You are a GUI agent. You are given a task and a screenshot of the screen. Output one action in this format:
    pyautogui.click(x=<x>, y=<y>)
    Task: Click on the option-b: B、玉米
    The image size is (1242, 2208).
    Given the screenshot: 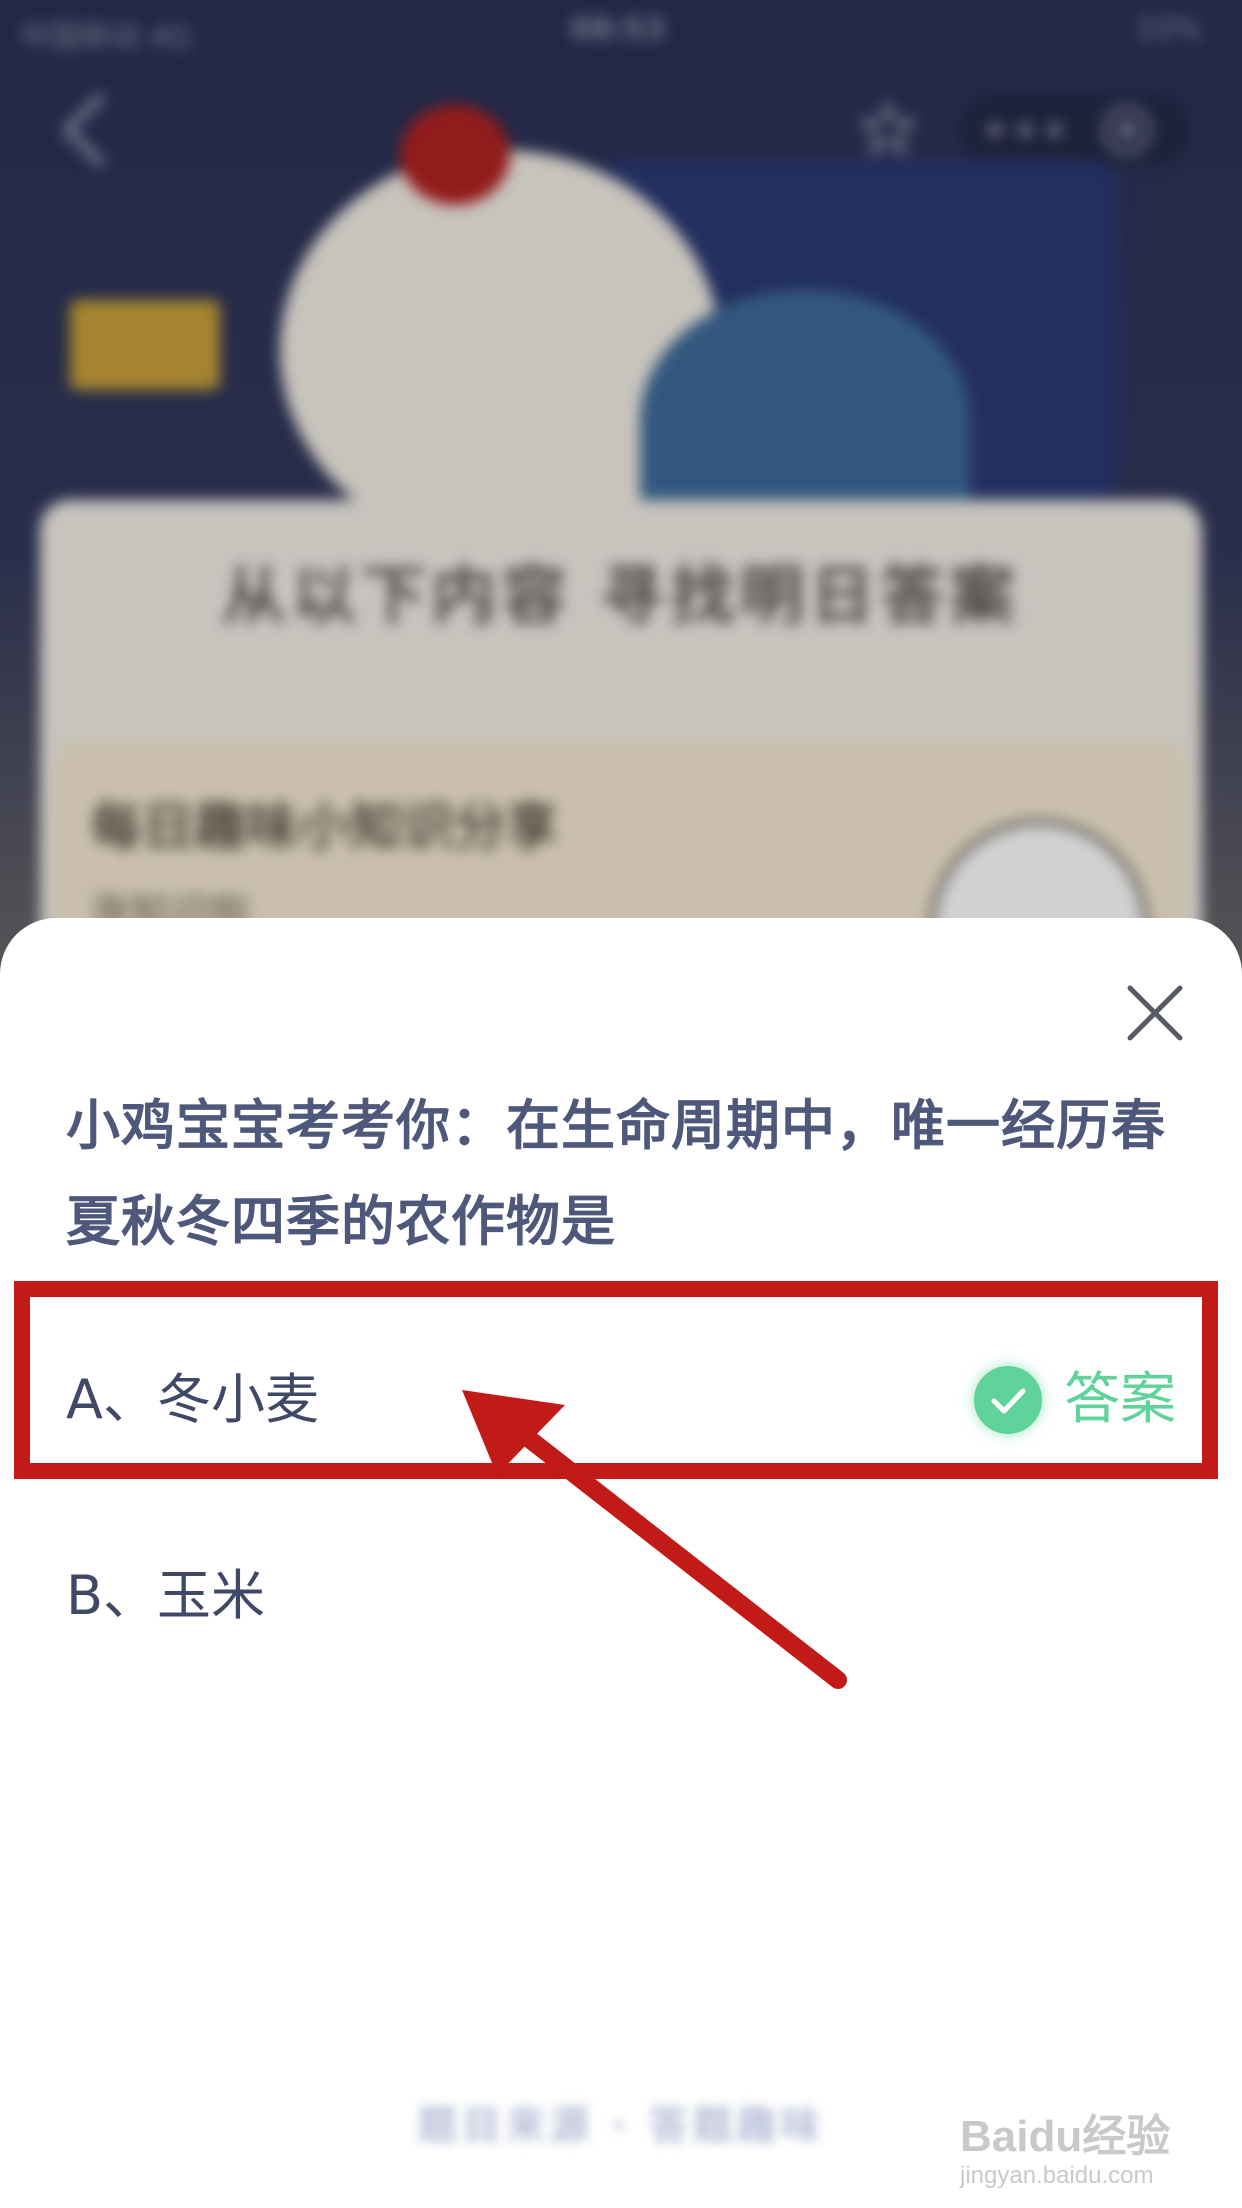 What is the action you would take?
    pyautogui.click(x=621, y=1596)
    